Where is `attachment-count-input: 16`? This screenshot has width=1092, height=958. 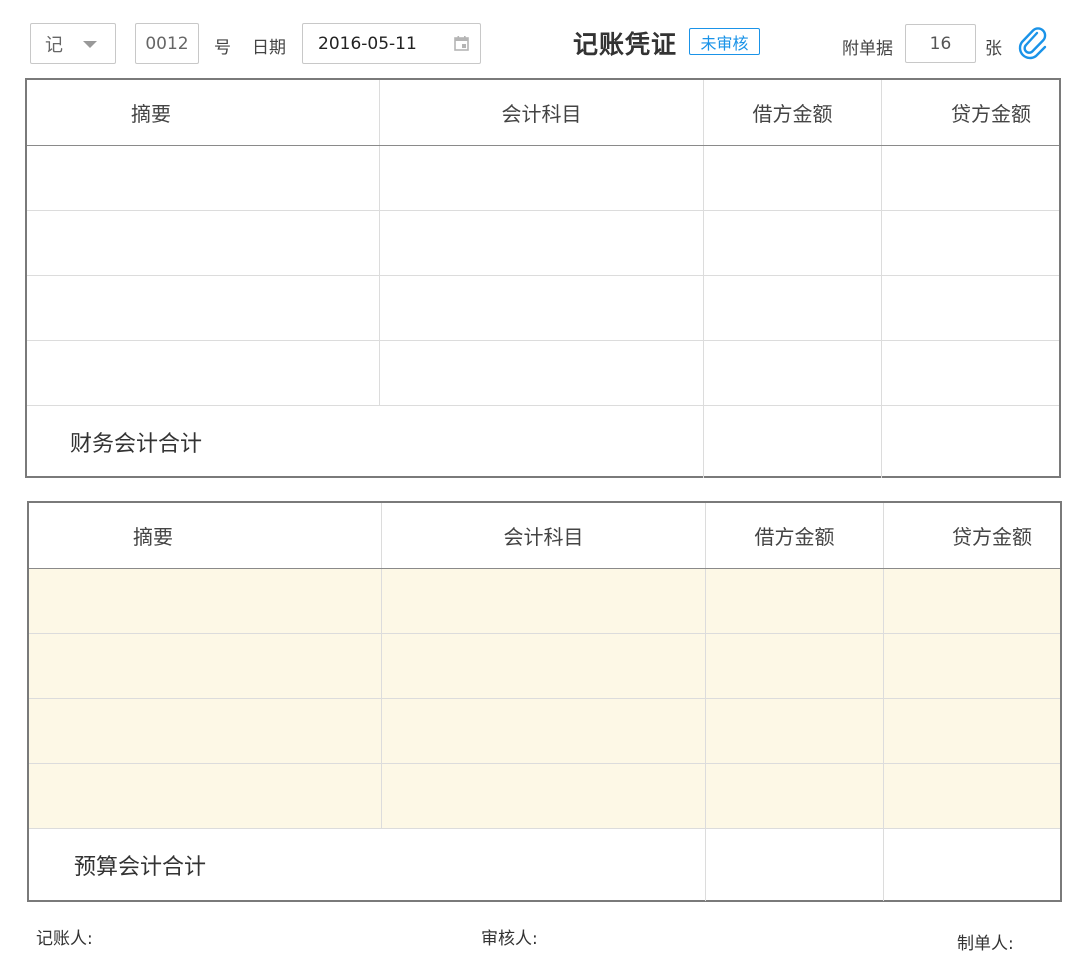 attachment-count-input: 16 is located at coordinates (940, 43).